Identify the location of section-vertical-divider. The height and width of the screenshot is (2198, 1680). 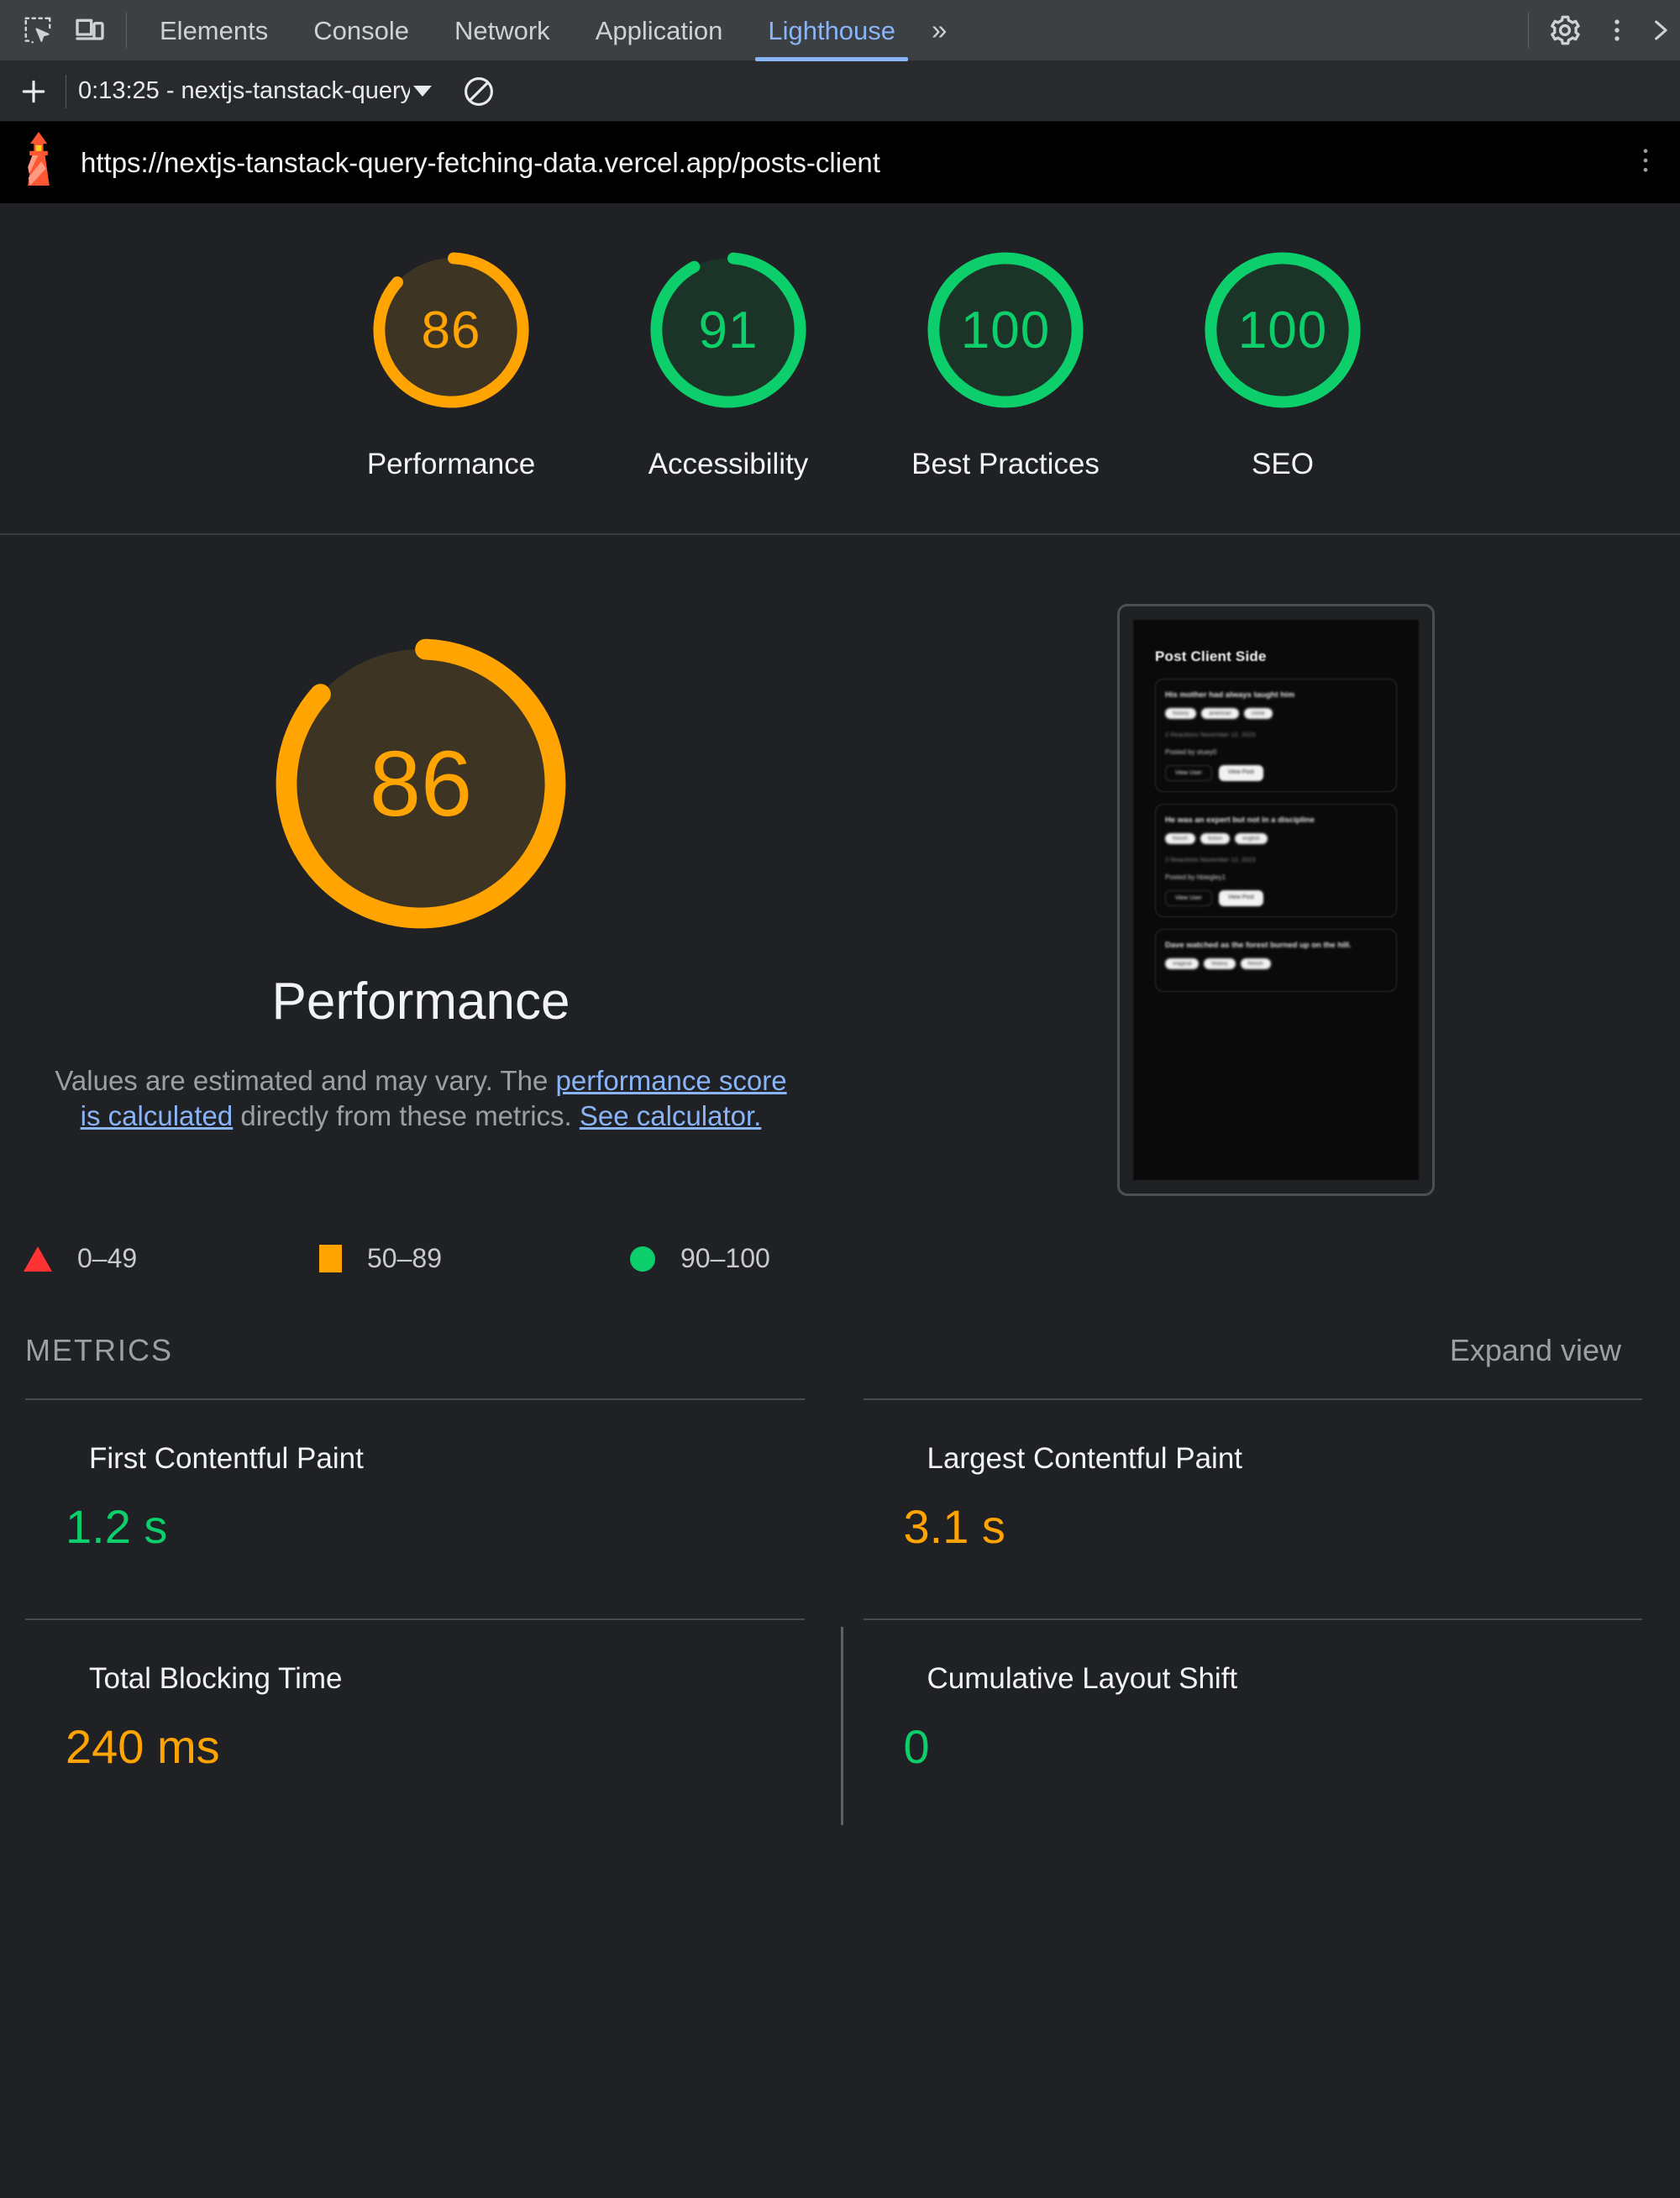
(842, 1726).